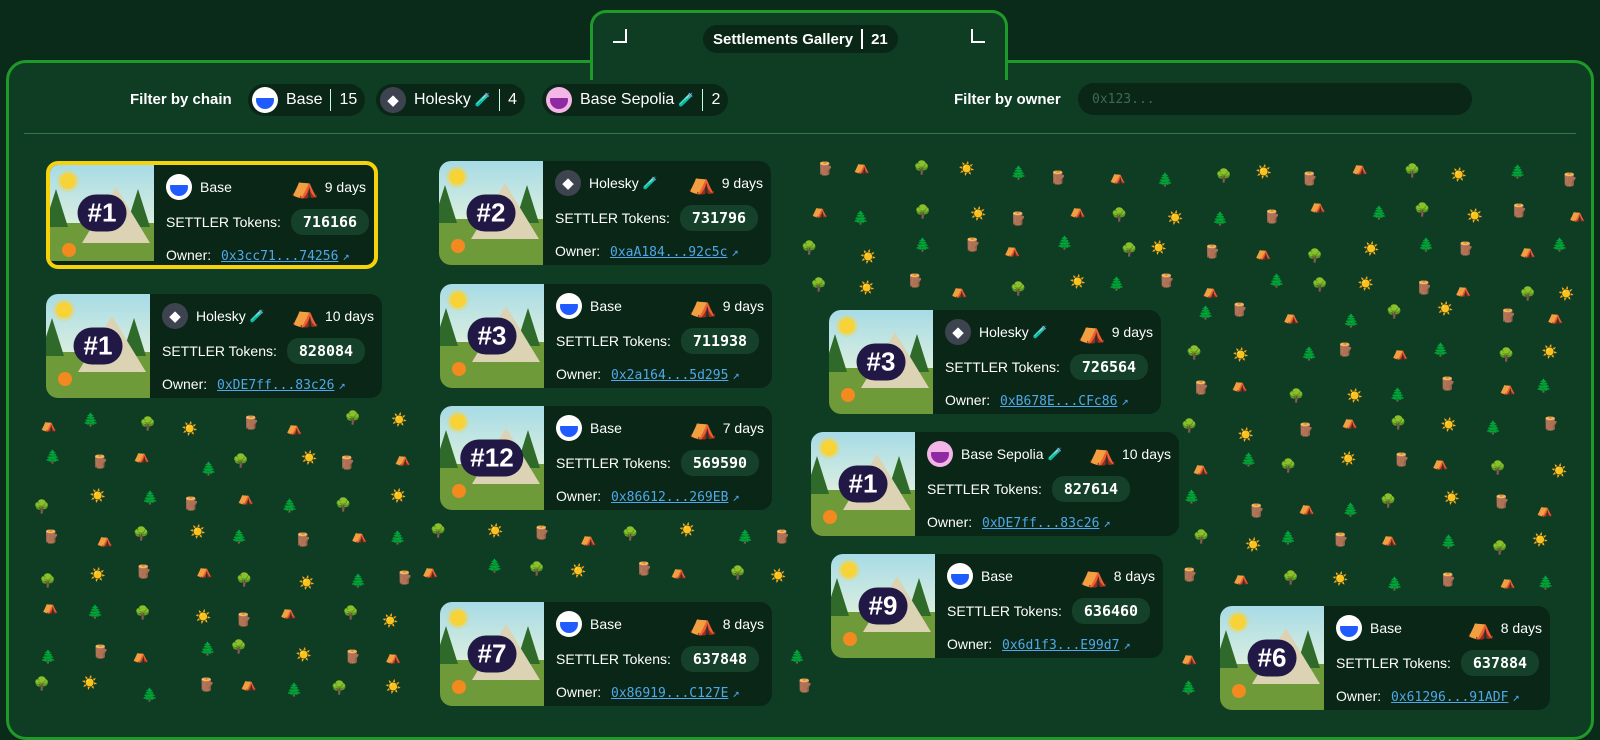 This screenshot has height=740, width=1600. Describe the element at coordinates (1132, 332) in the screenshot. I see `age-days: 9 days` at that location.